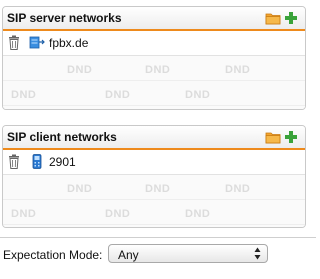 This screenshot has width=320, height=279. What do you see at coordinates (188, 253) in the screenshot?
I see `expectation-mode-select: Any` at bounding box center [188, 253].